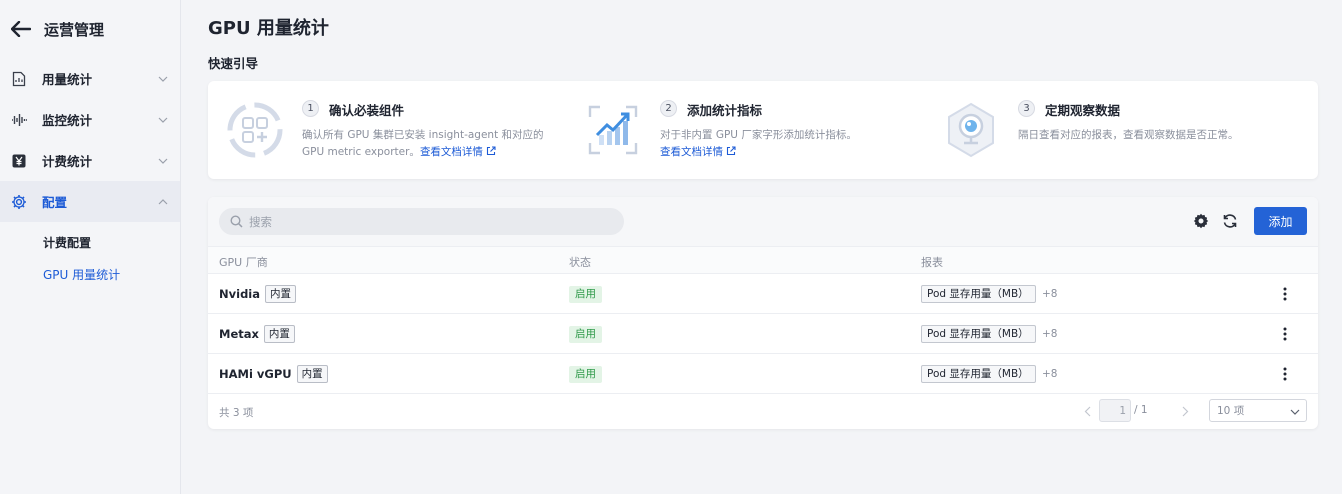  What do you see at coordinates (1115, 410) in the screenshot?
I see `page-number-input` at bounding box center [1115, 410].